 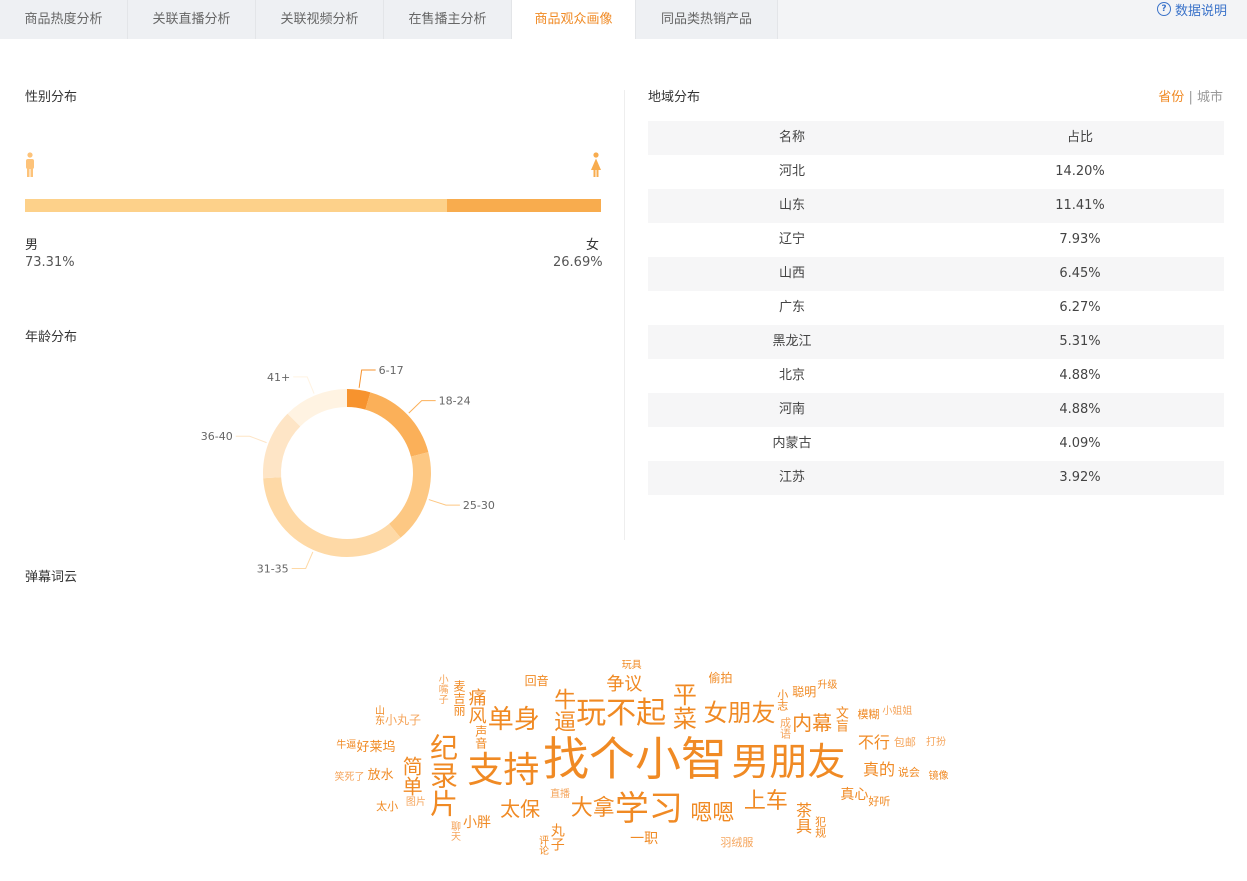 I want to click on word-cloud-term: 放水, so click(x=380, y=776).